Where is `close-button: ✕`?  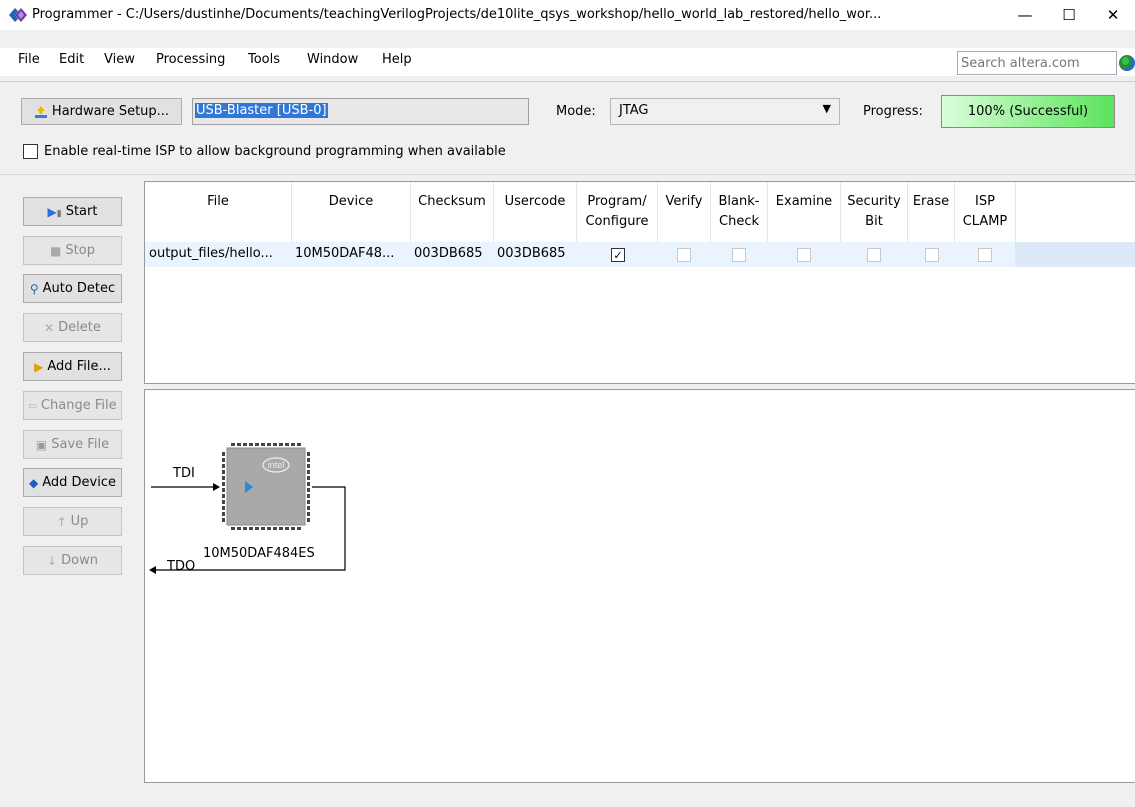
close-button: ✕ is located at coordinates (1113, 15).